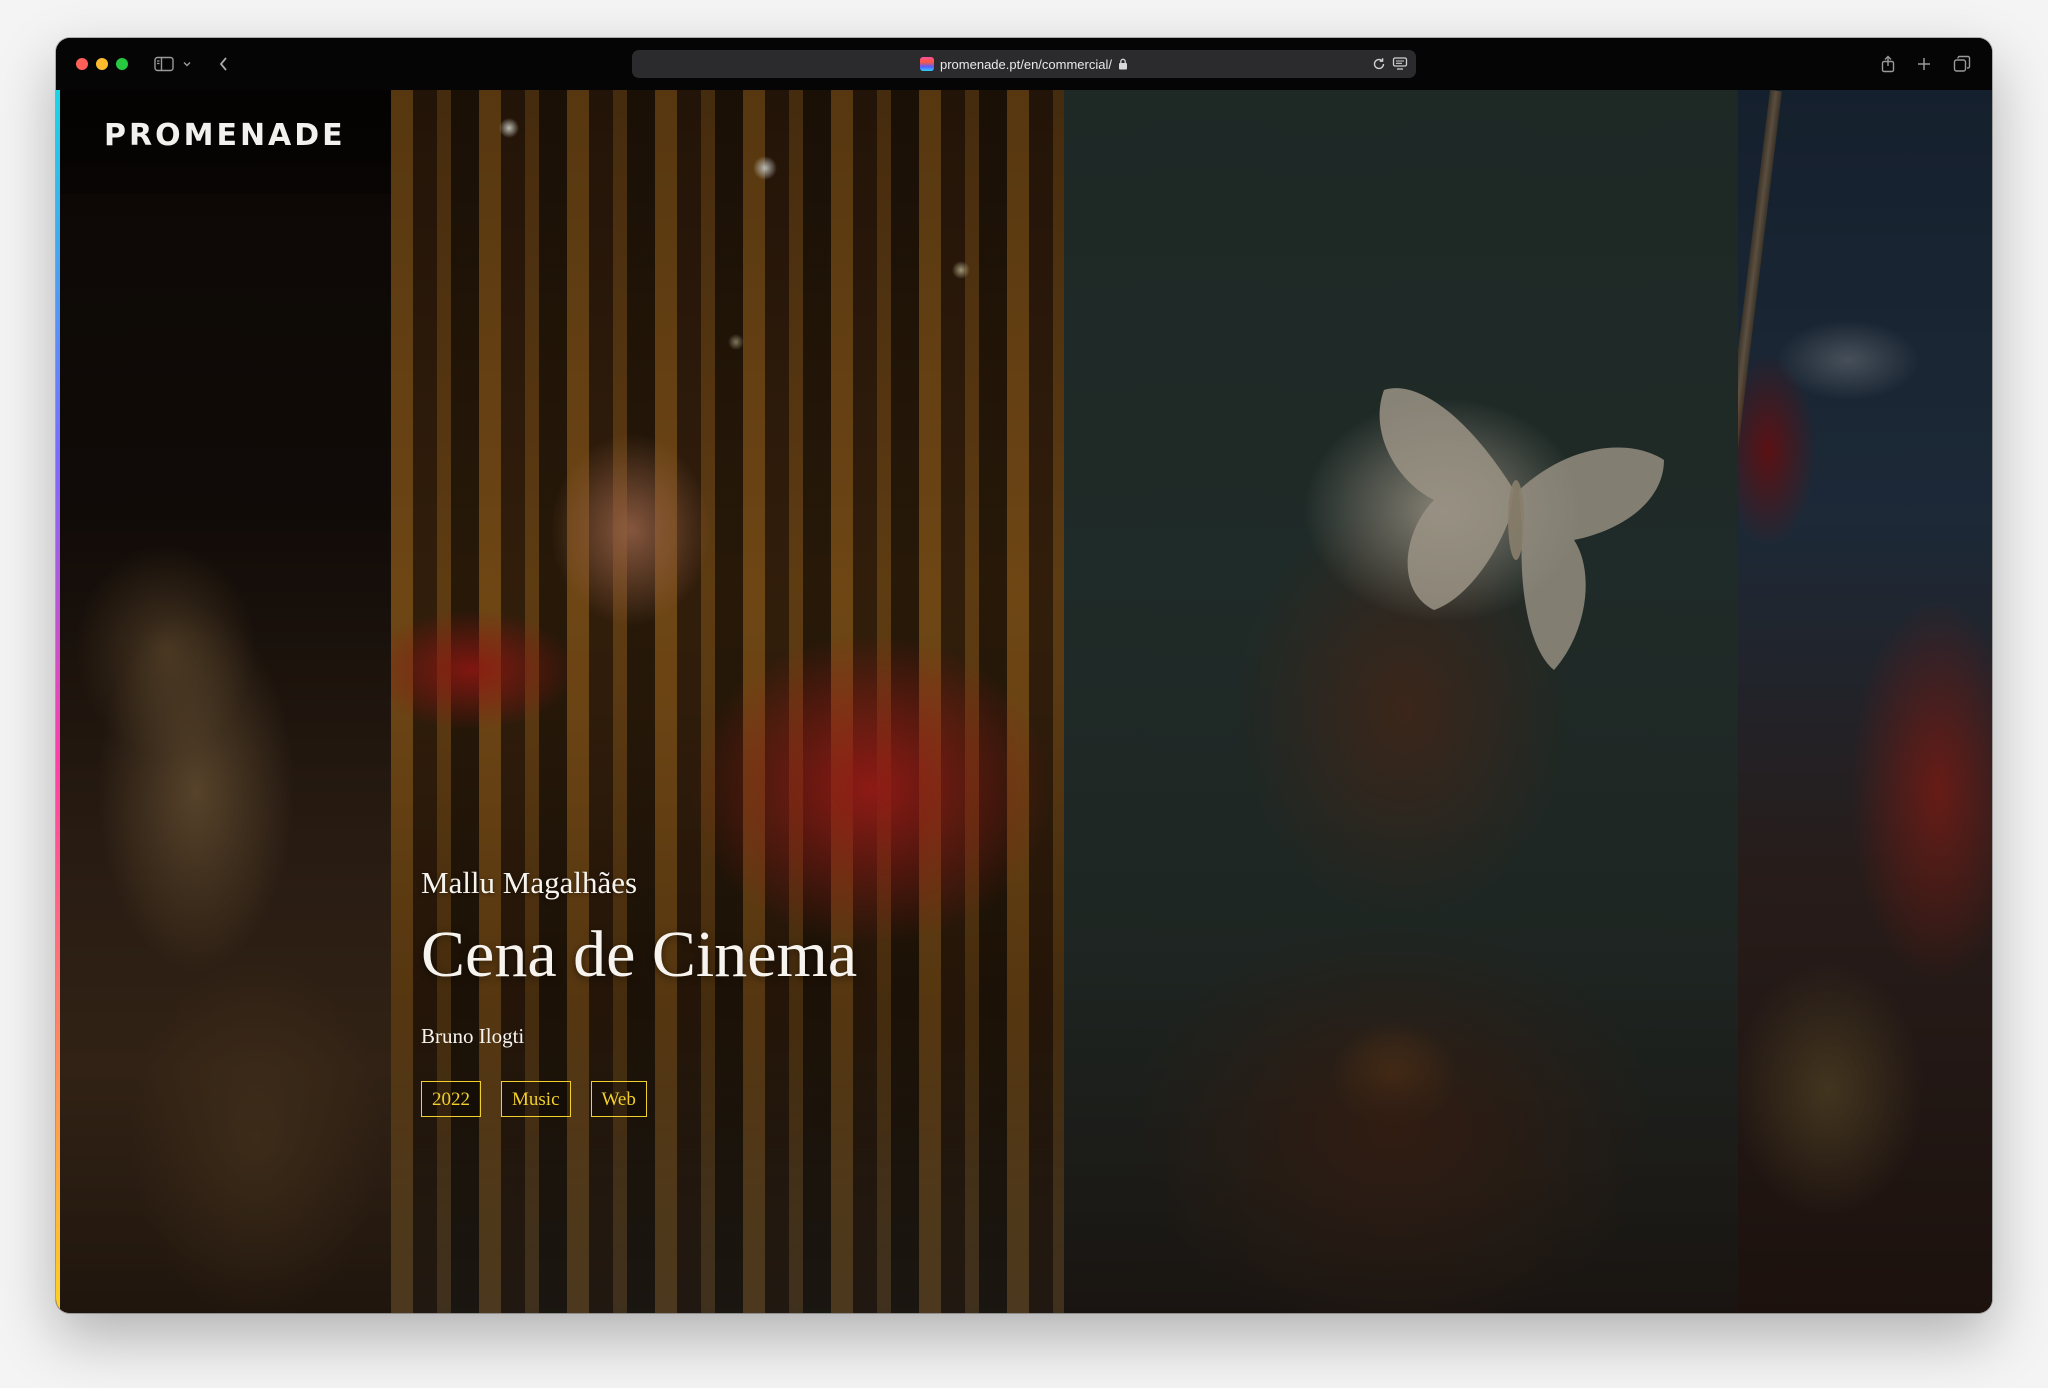 The width and height of the screenshot is (2048, 1388). Describe the element at coordinates (927, 64) in the screenshot. I see `site-favicon` at that location.